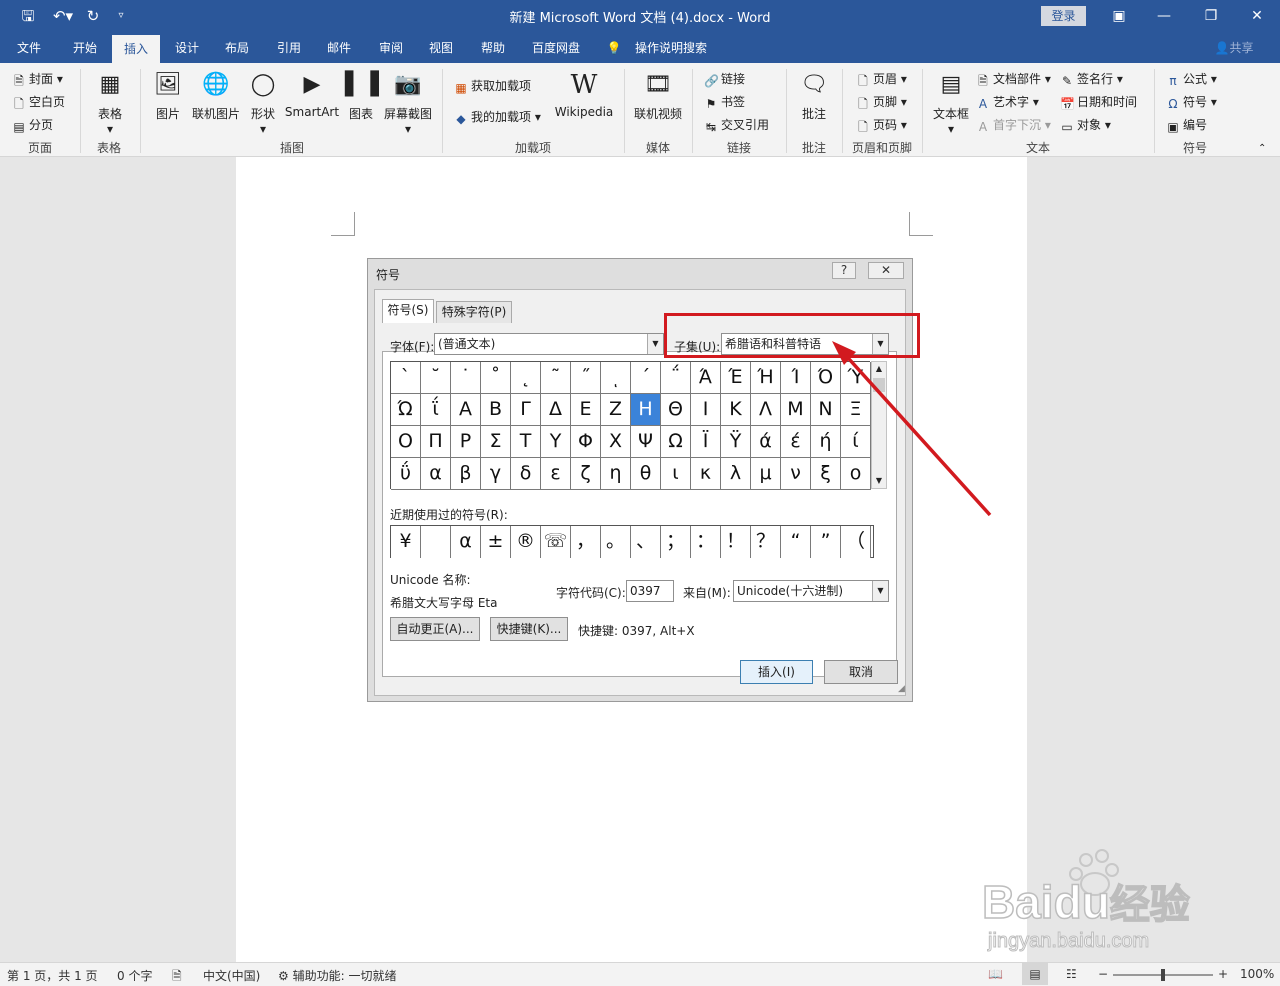 This screenshot has width=1280, height=986. What do you see at coordinates (736, 474) in the screenshot?
I see `symbol-cell: λ` at bounding box center [736, 474].